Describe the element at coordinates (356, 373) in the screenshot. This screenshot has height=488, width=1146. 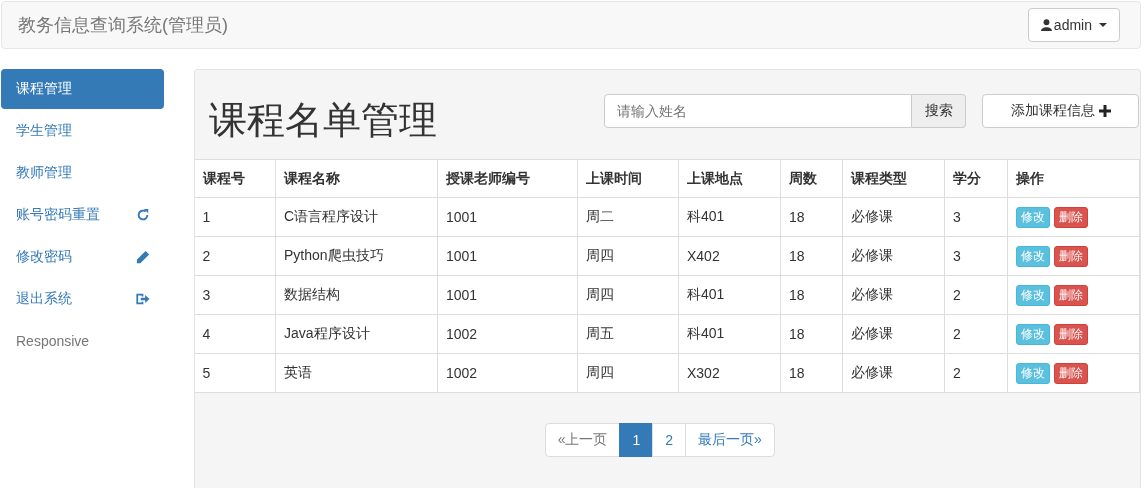
I see `table-cell: 英语` at that location.